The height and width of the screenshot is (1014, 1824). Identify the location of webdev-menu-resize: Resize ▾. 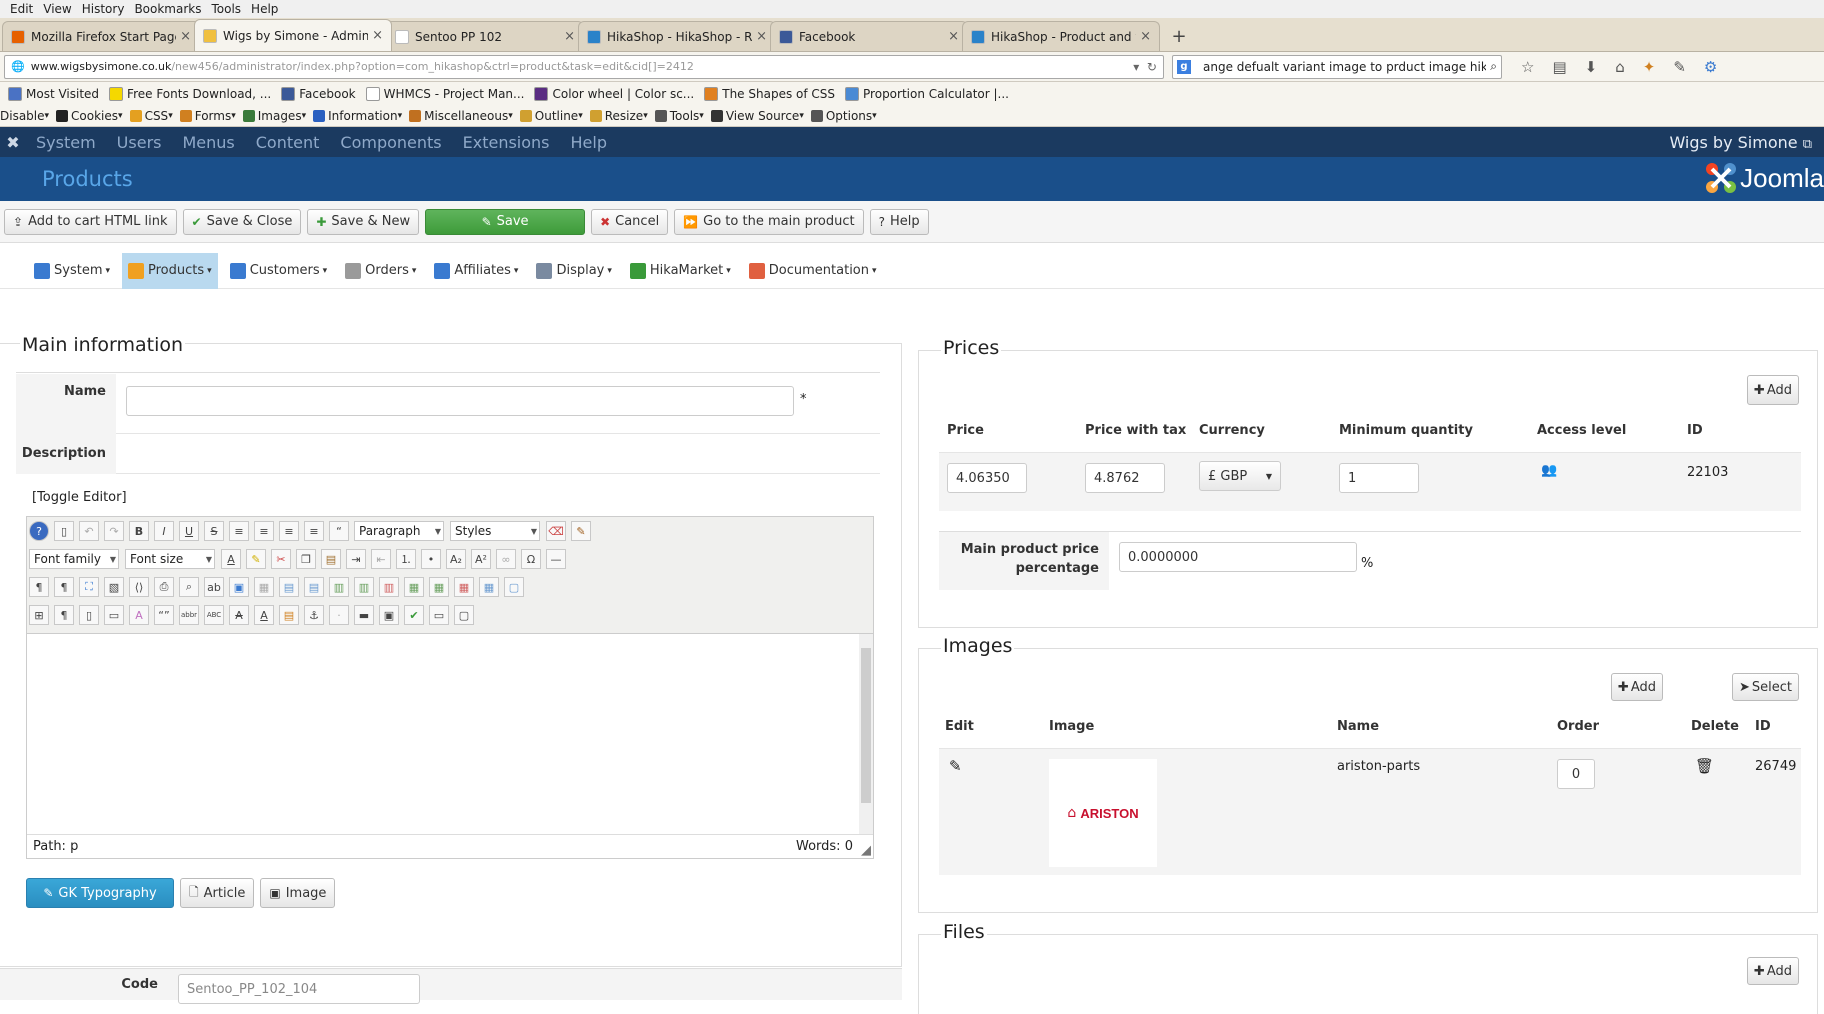
(618, 116).